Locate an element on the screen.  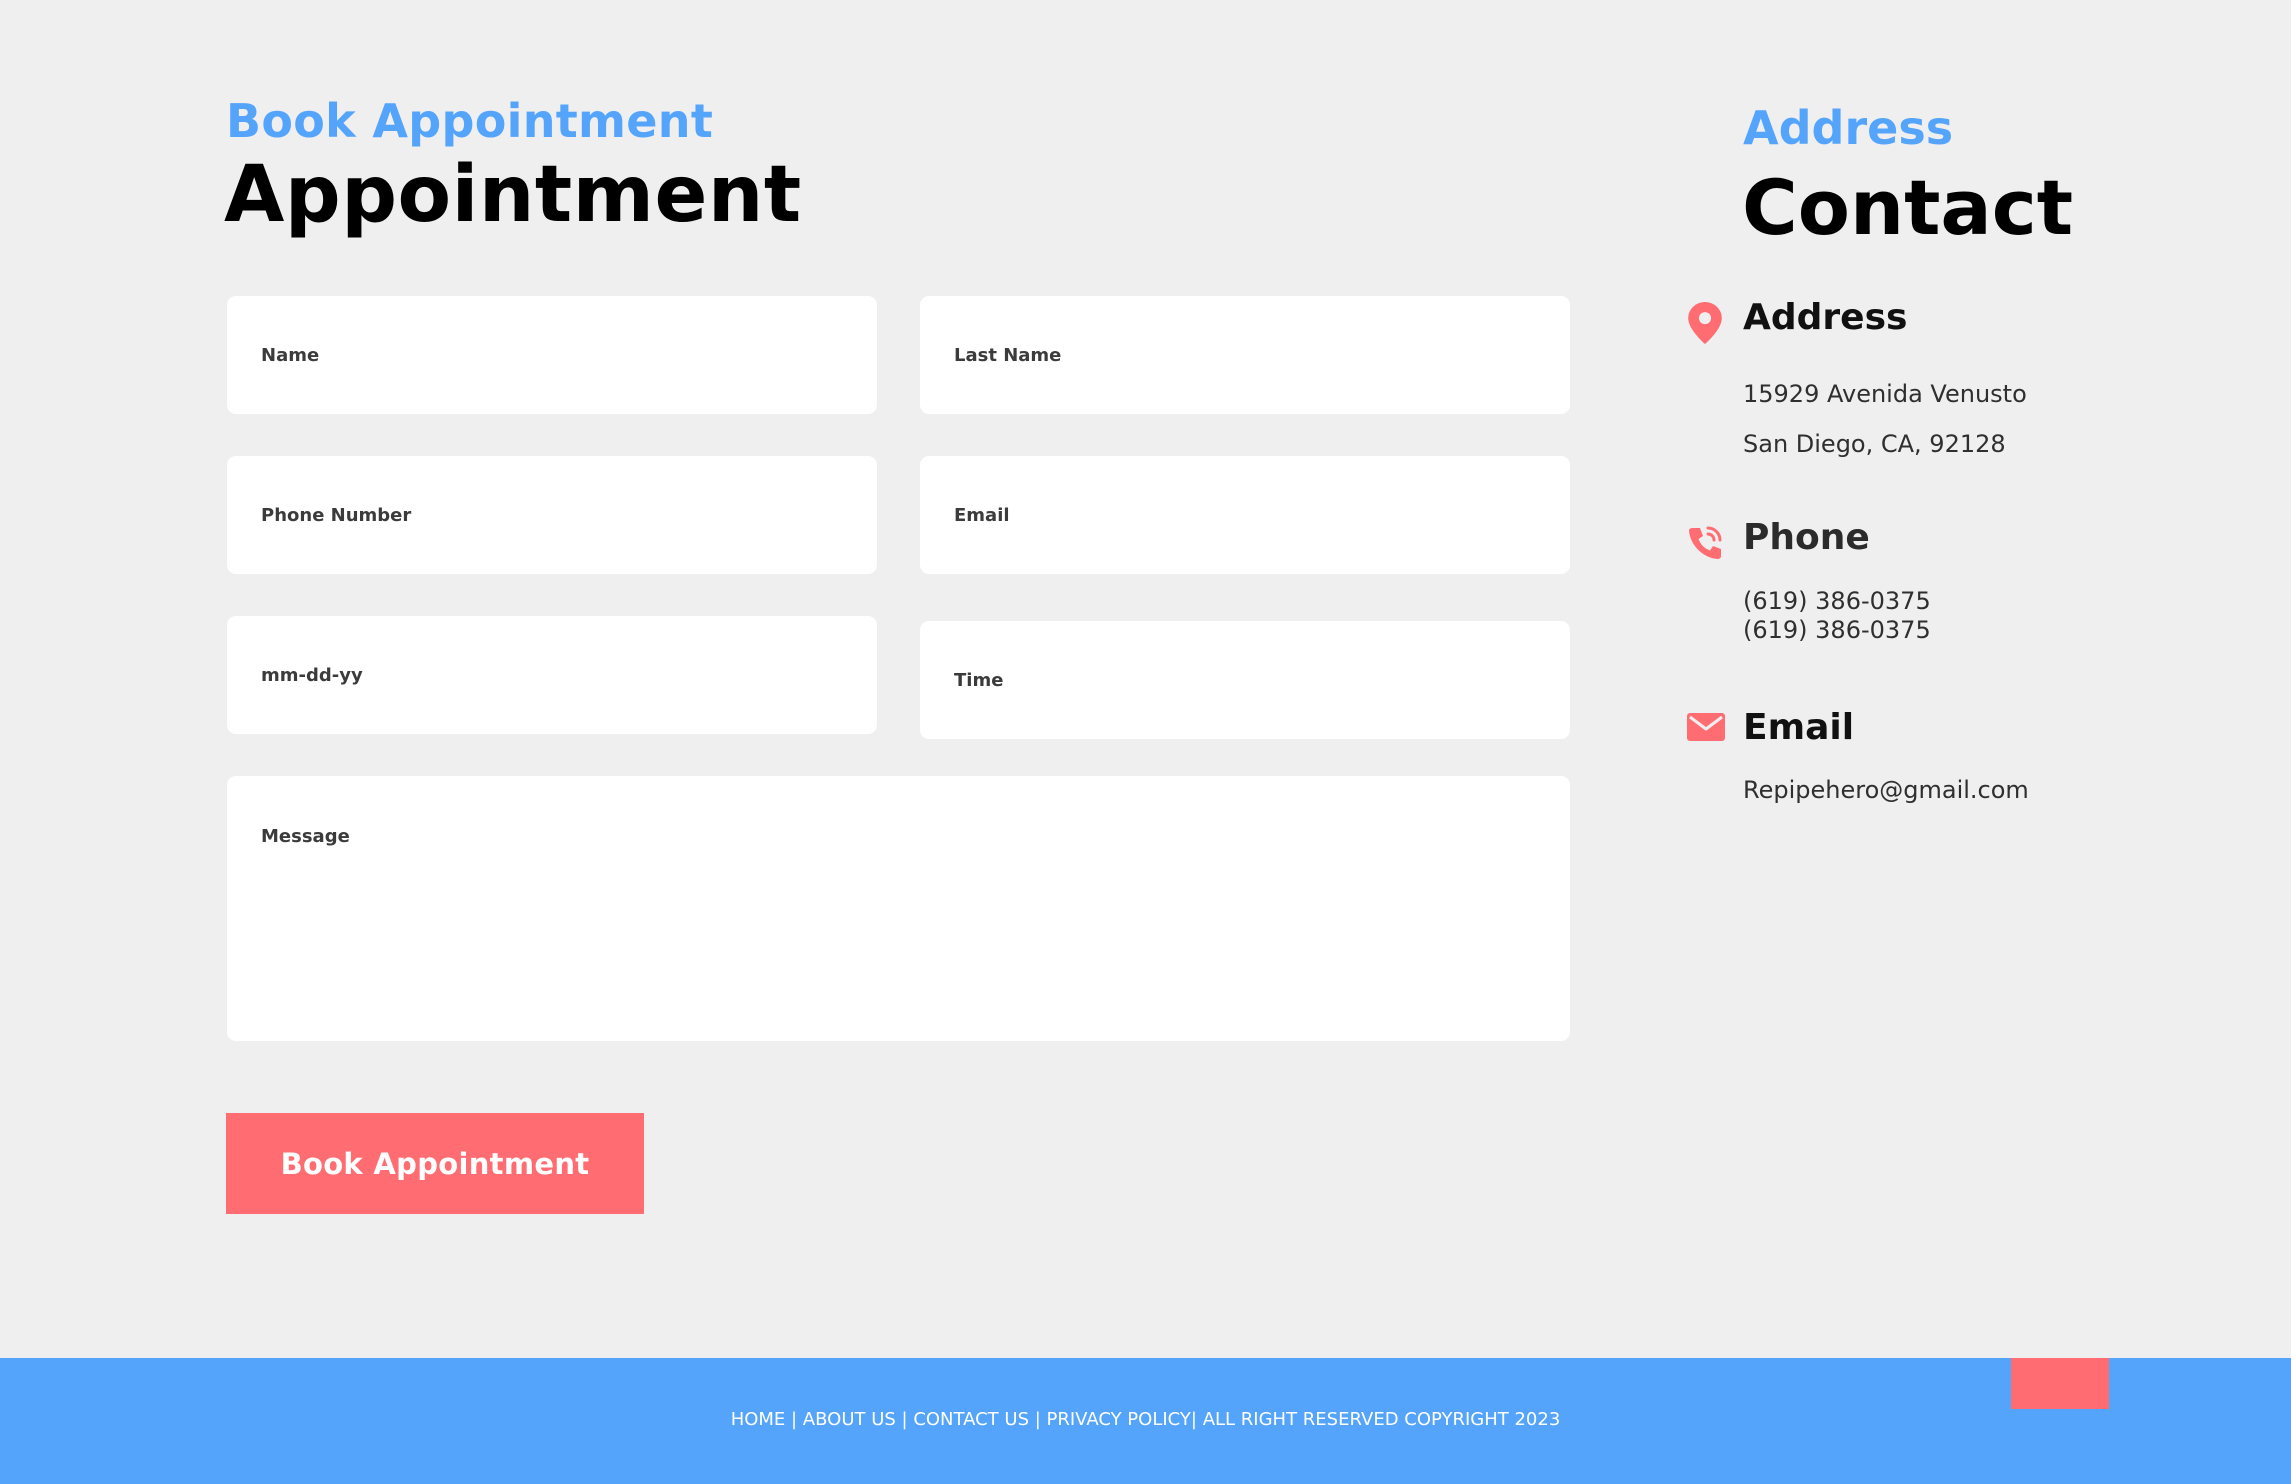
date-field is located at coordinates (552, 675).